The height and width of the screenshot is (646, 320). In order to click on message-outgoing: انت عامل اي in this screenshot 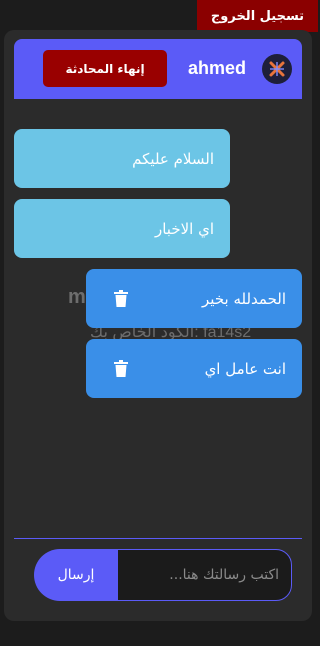, I will do `click(194, 368)`.